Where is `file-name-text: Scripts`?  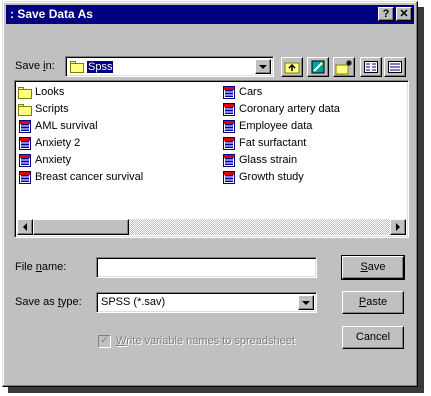
file-name-text: Scripts is located at coordinates (52, 109).